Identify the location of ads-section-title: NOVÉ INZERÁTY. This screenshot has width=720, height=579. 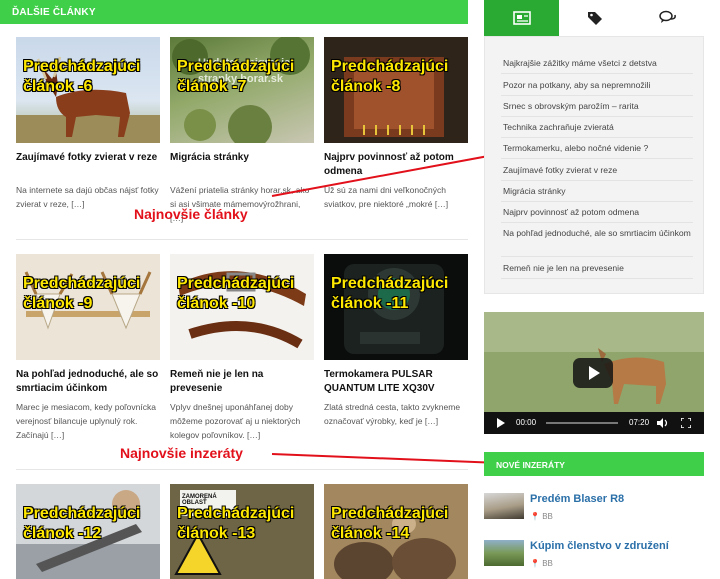
(530, 465).